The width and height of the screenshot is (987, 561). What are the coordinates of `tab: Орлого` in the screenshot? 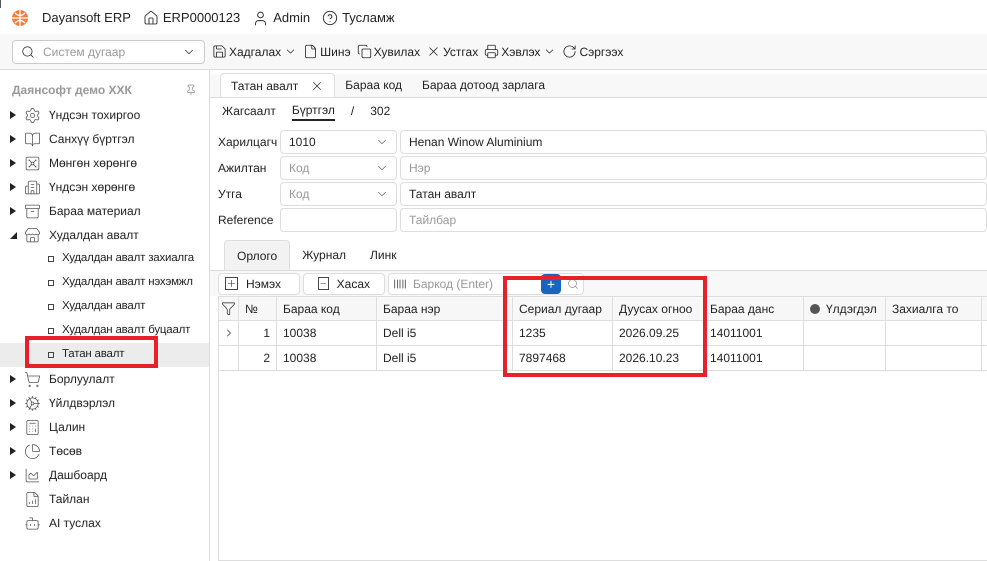 It's located at (257, 255).